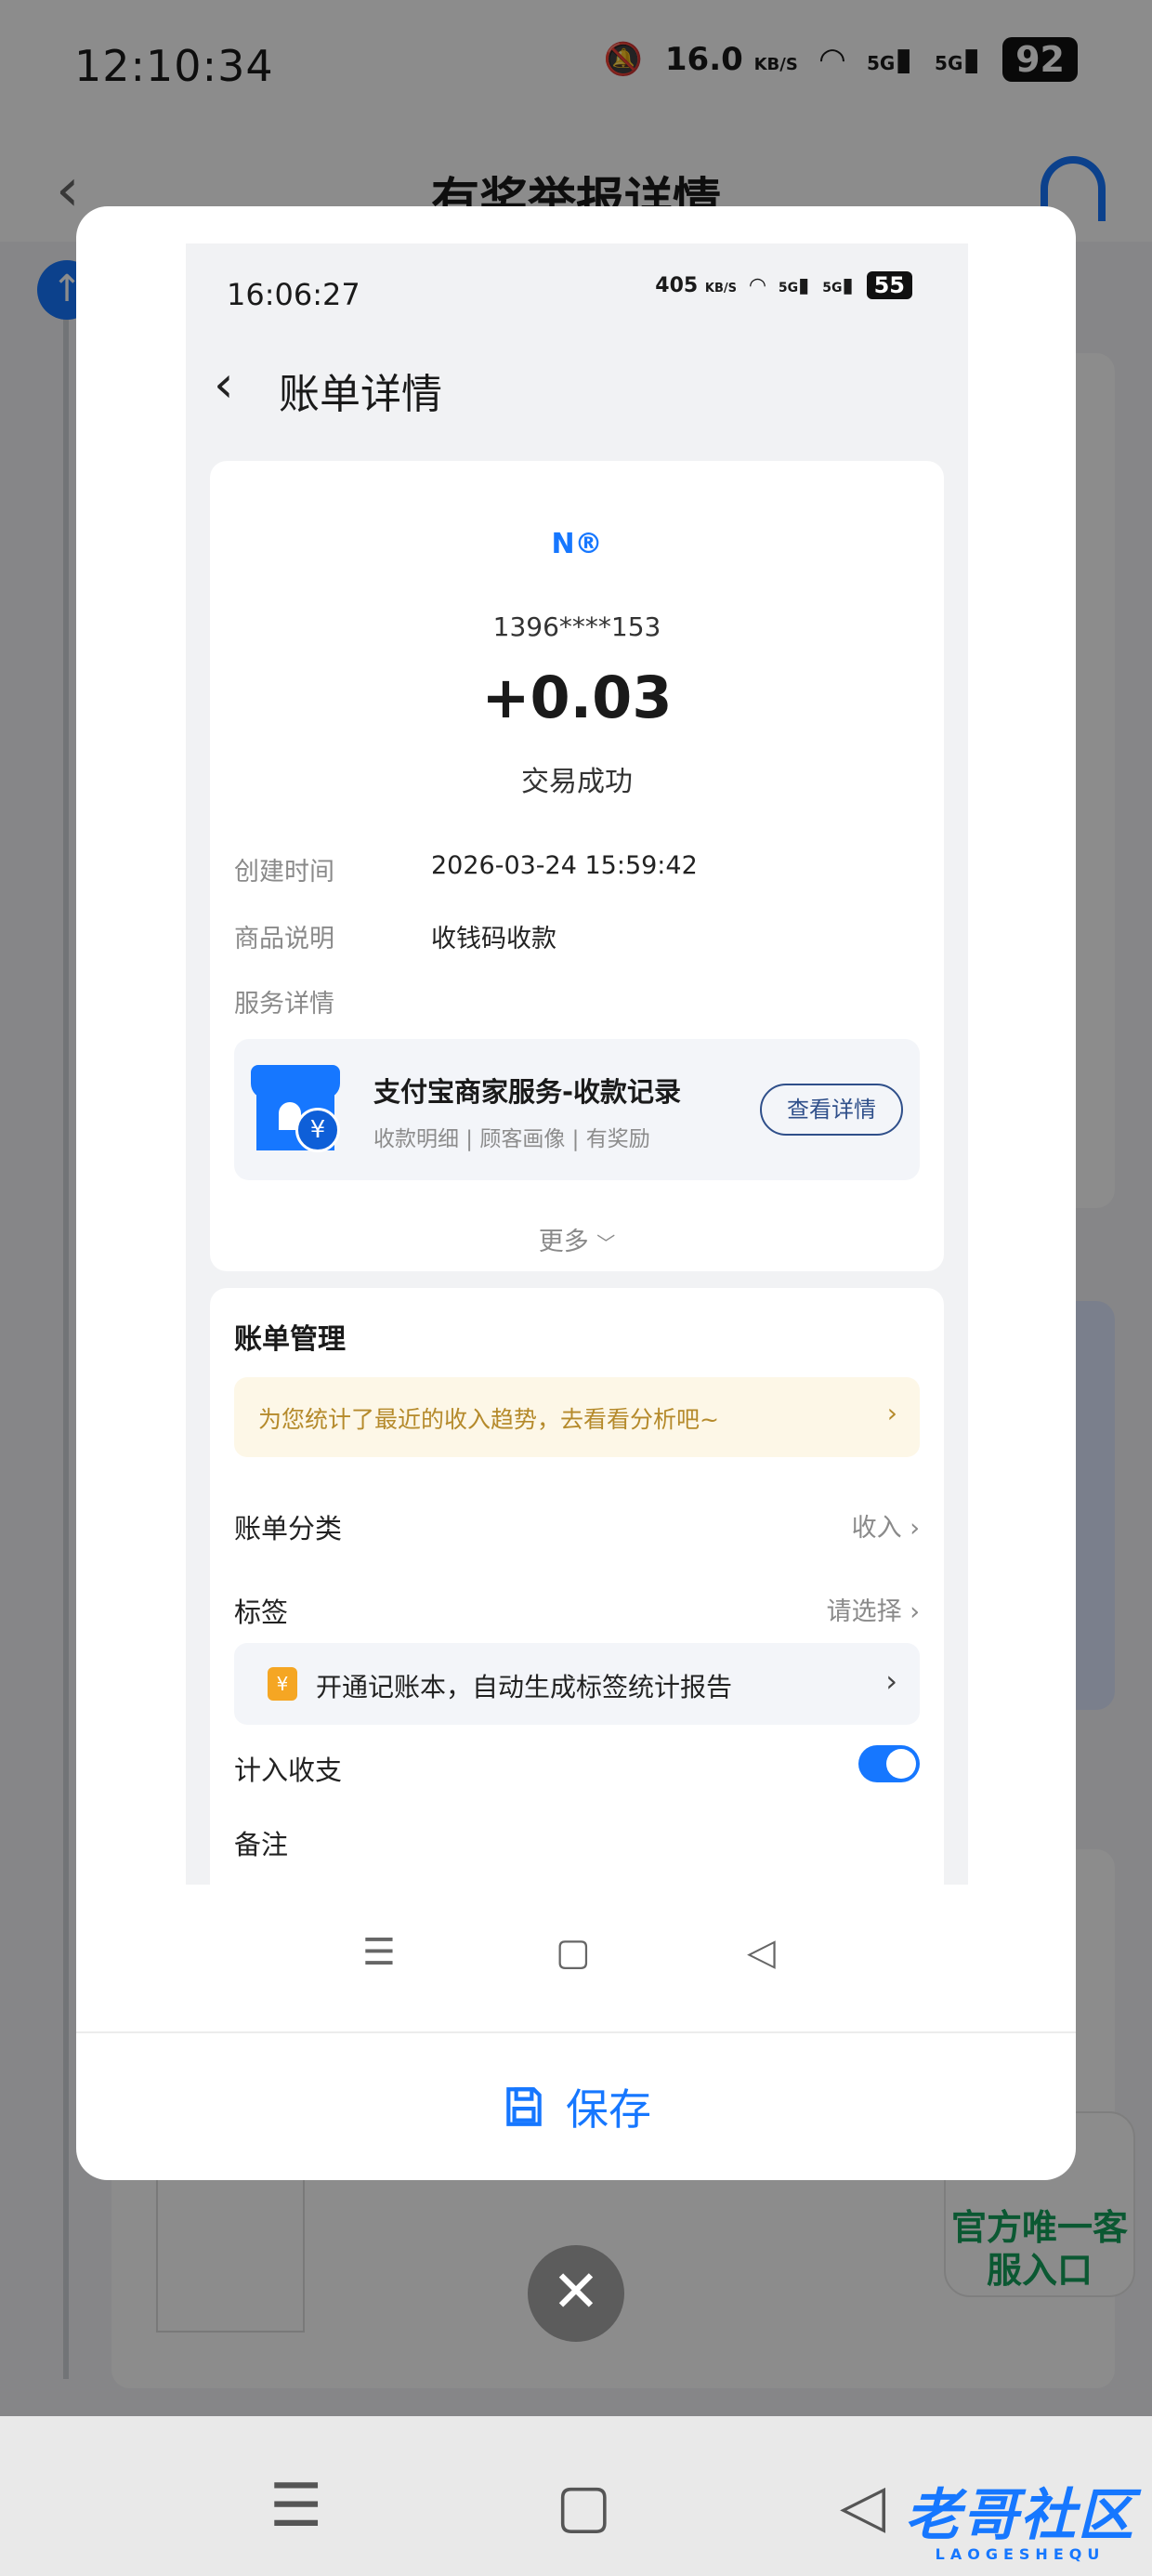 This screenshot has height=2576, width=1152. What do you see at coordinates (288, 1770) in the screenshot?
I see `count-label: 计入收支` at bounding box center [288, 1770].